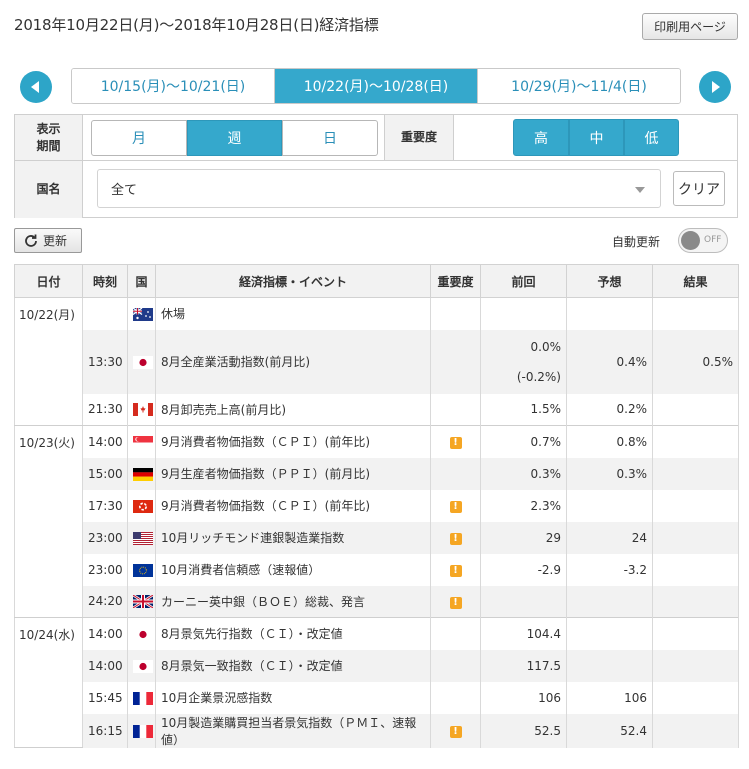 This screenshot has width=749, height=769. What do you see at coordinates (293, 697) in the screenshot?
I see `event-name-cell: 10月企業景況感指数` at bounding box center [293, 697].